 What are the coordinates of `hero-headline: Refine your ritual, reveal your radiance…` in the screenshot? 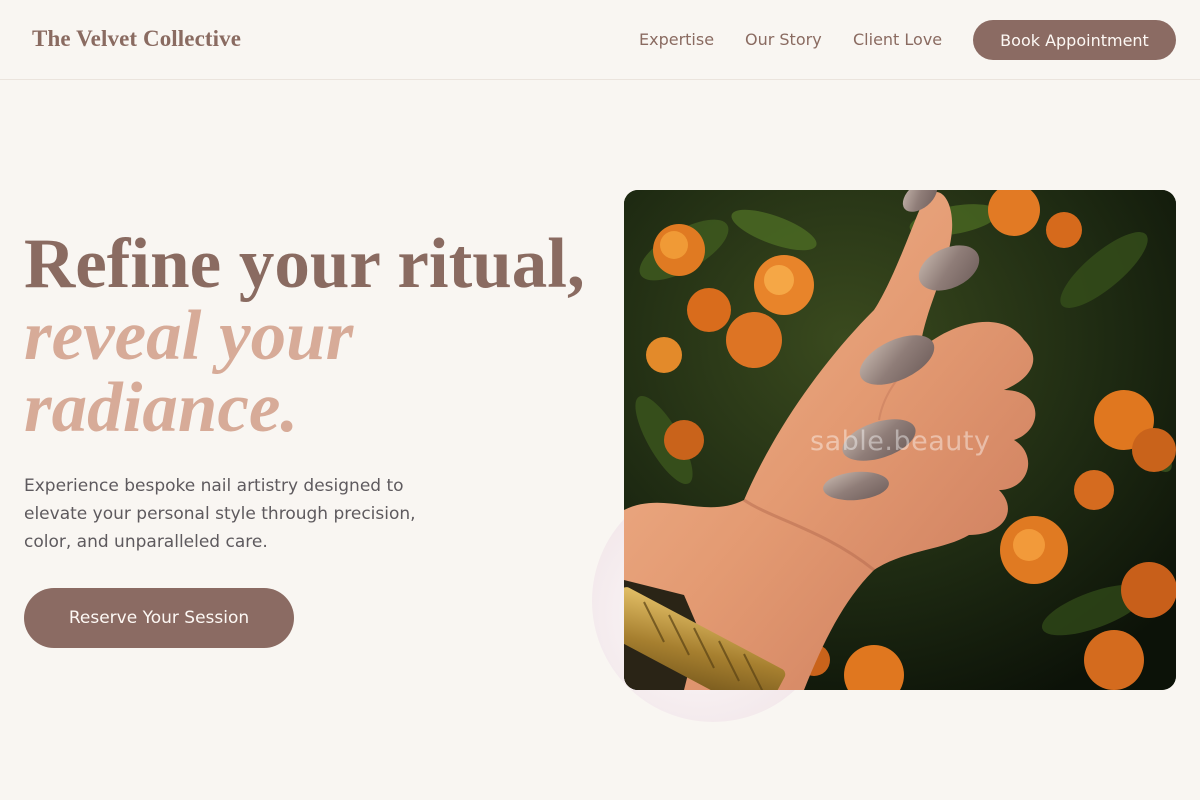 It's located at (314, 336).